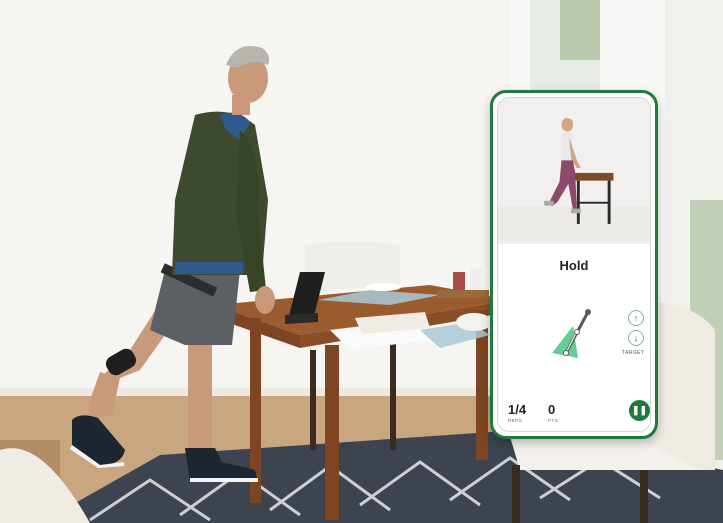 This screenshot has height=523, width=723. What do you see at coordinates (515, 420) in the screenshot?
I see `reps-label: REPS` at bounding box center [515, 420].